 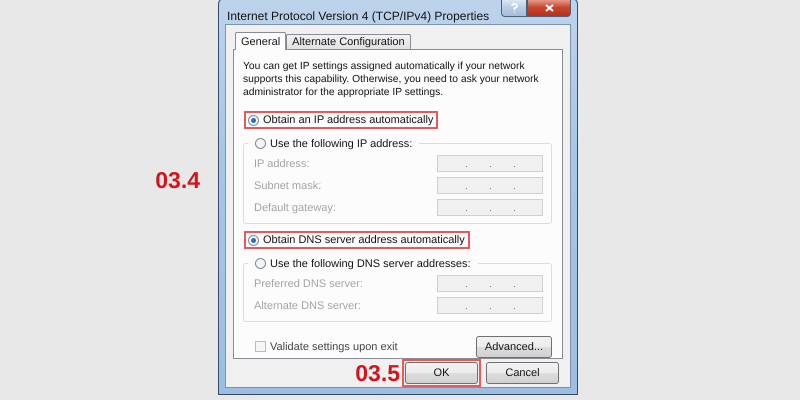 I want to click on radio-option: Obtain an IP address automatically, so click(x=341, y=120).